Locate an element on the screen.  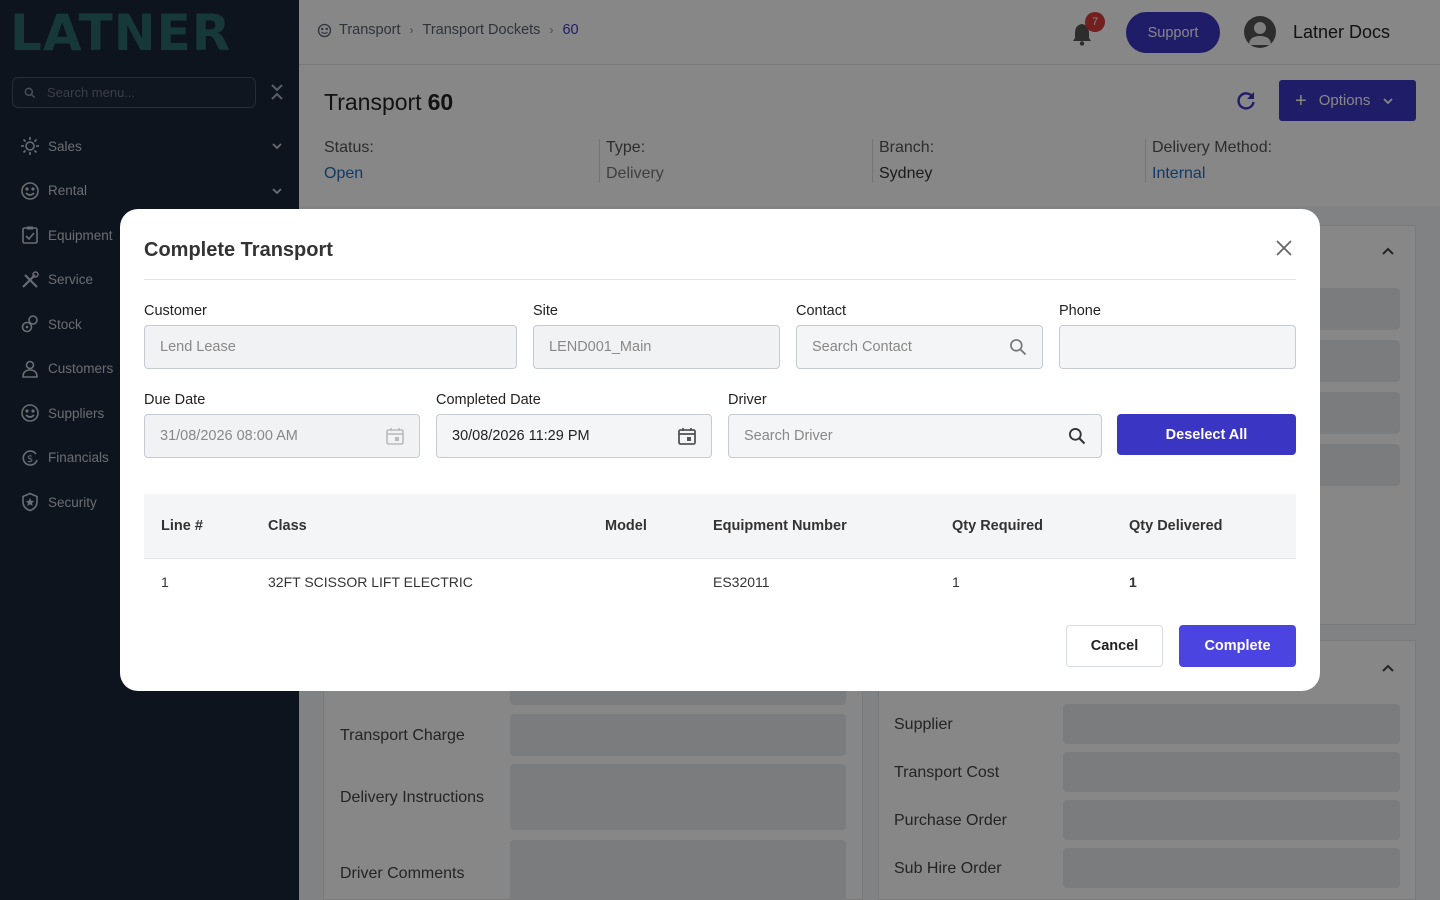
customer-field: Lend Lease is located at coordinates (330, 347).